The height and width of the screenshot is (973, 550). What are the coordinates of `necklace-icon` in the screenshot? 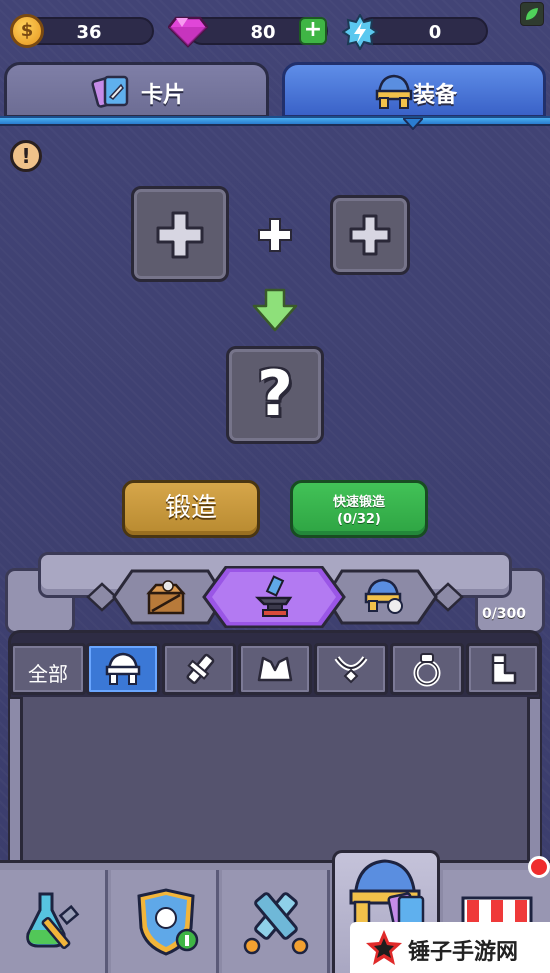 It's located at (351, 670).